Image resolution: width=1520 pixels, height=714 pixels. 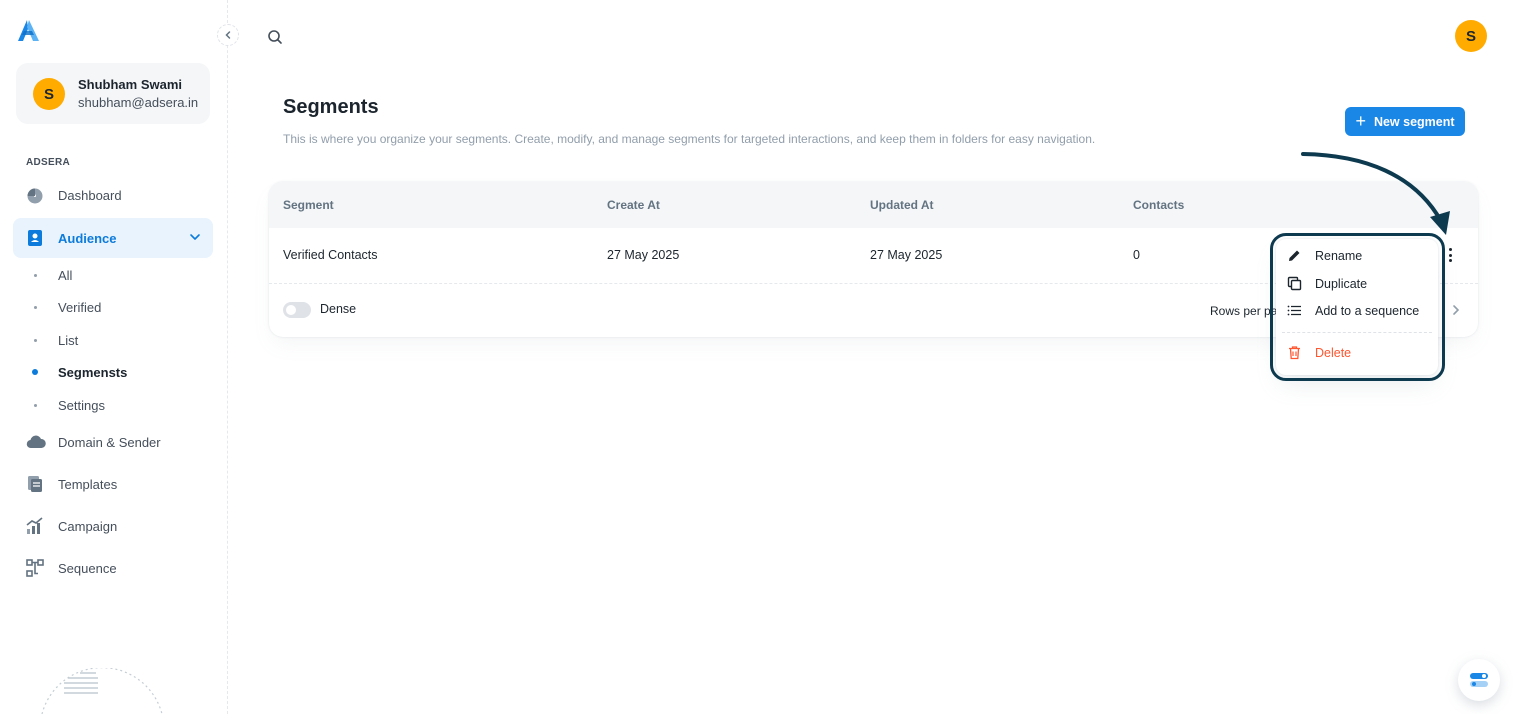 I want to click on dense-toggle, so click(x=297, y=310).